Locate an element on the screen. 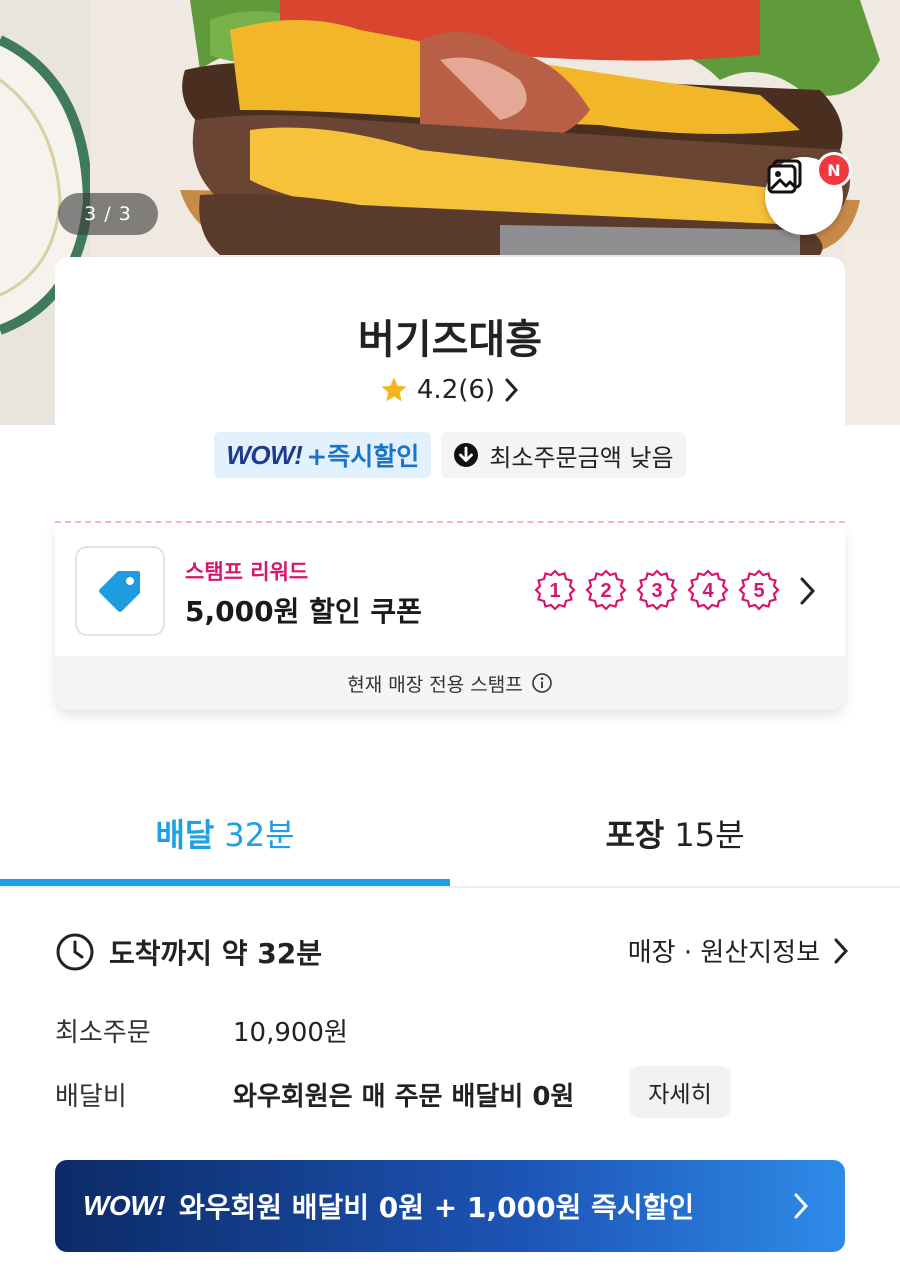 Image resolution: width=900 pixels, height=1285 pixels. stamp-number: 5 is located at coordinates (758, 591).